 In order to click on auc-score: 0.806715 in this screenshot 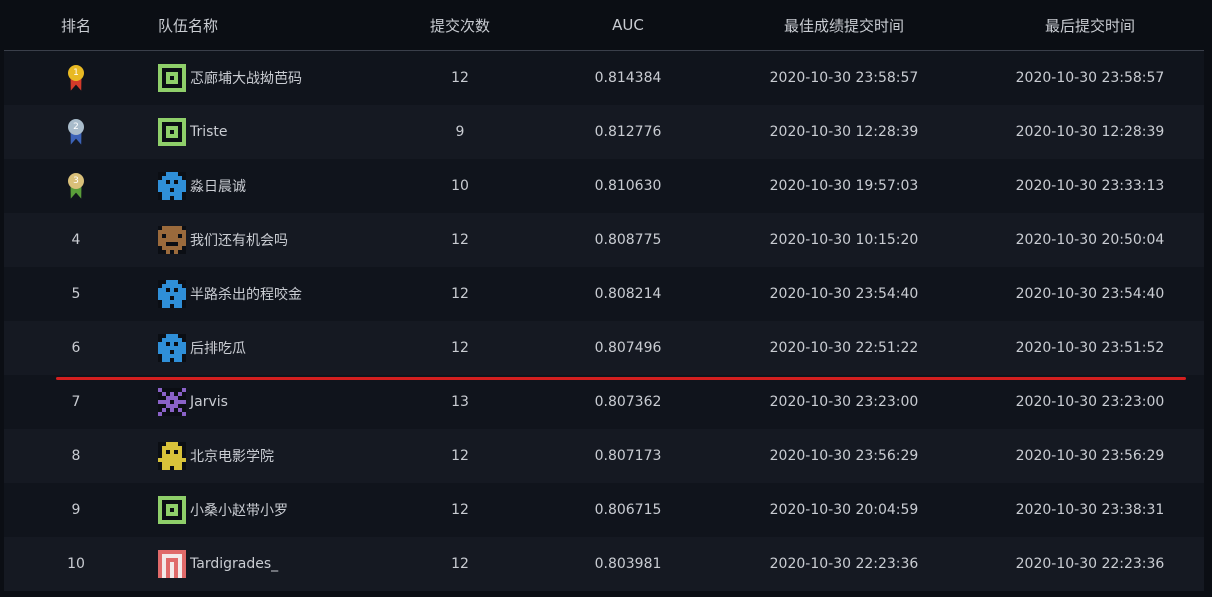, I will do `click(628, 510)`.